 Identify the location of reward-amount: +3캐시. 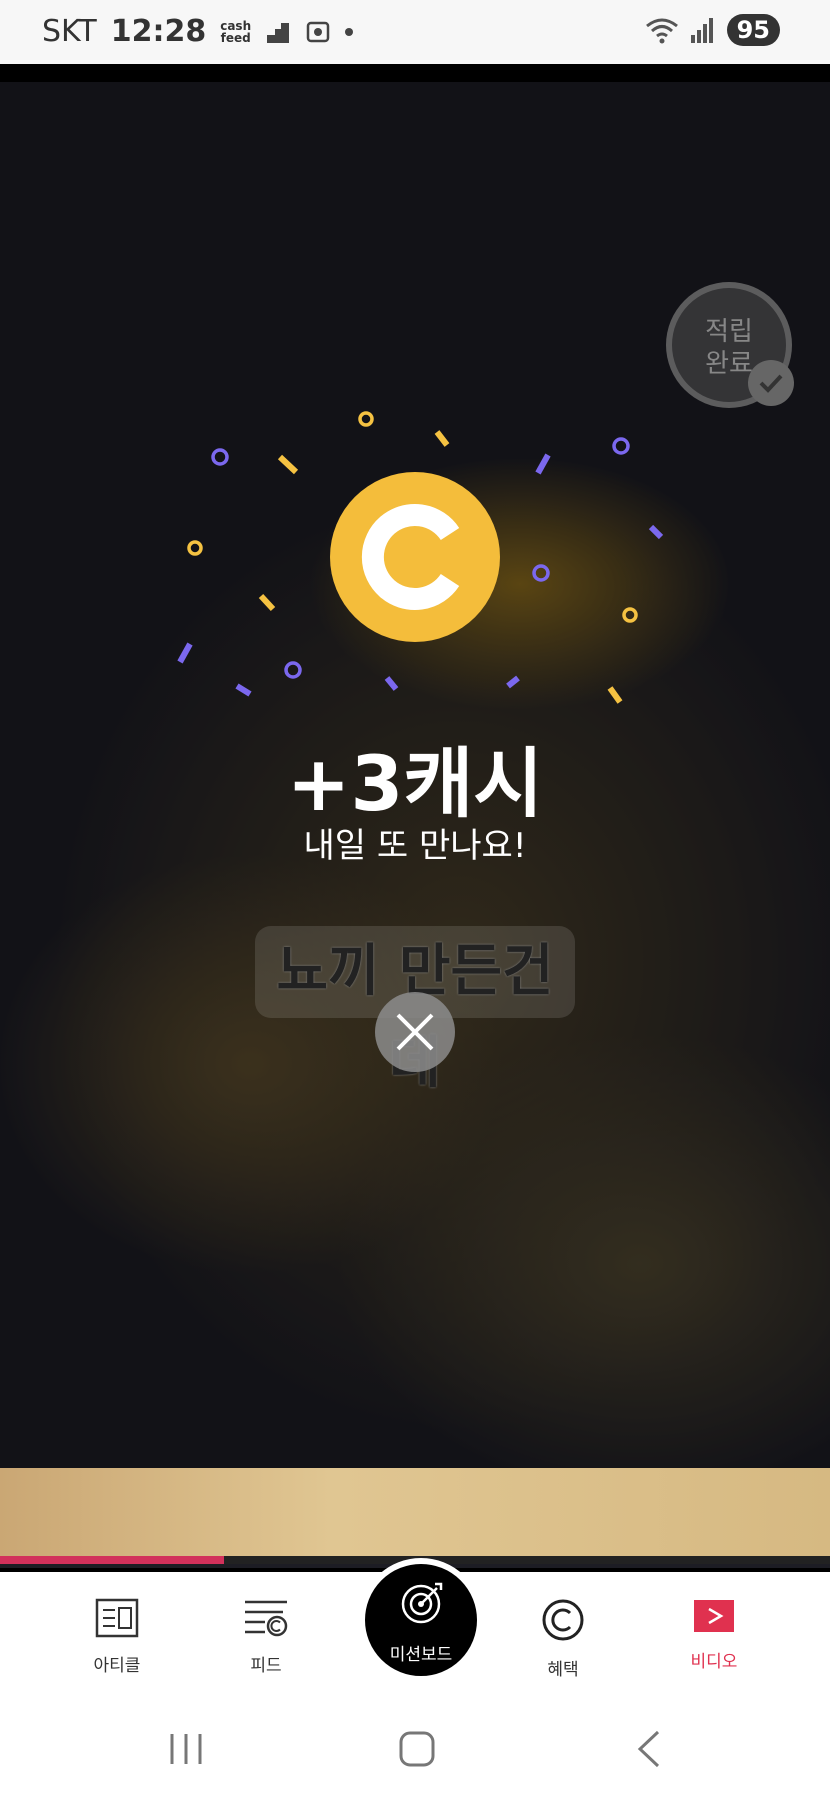
(415, 783).